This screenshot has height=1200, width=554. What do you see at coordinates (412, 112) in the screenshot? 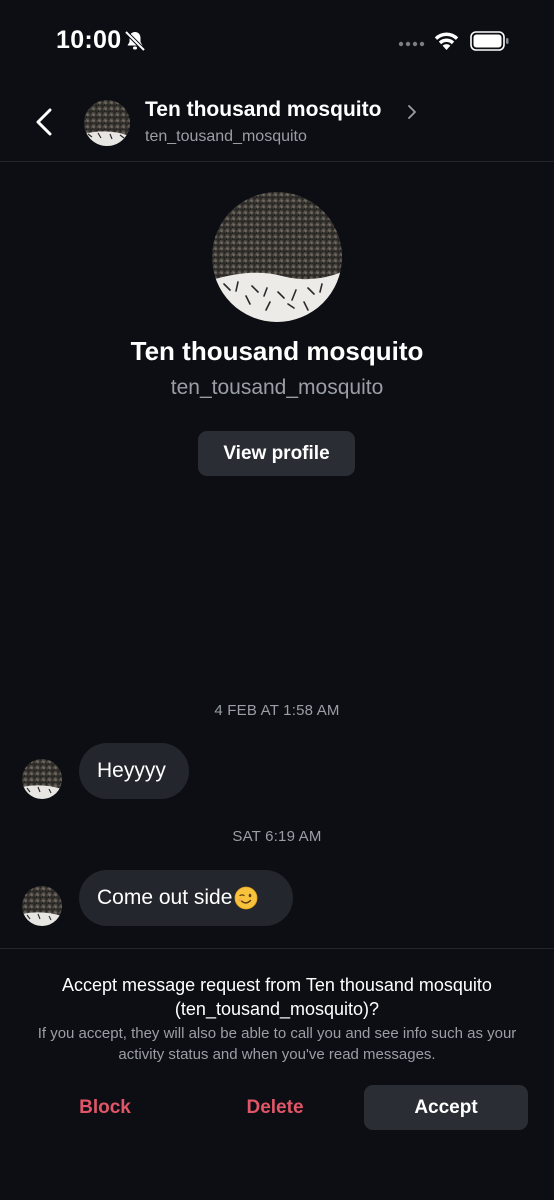
I see `chevron-right-icon` at bounding box center [412, 112].